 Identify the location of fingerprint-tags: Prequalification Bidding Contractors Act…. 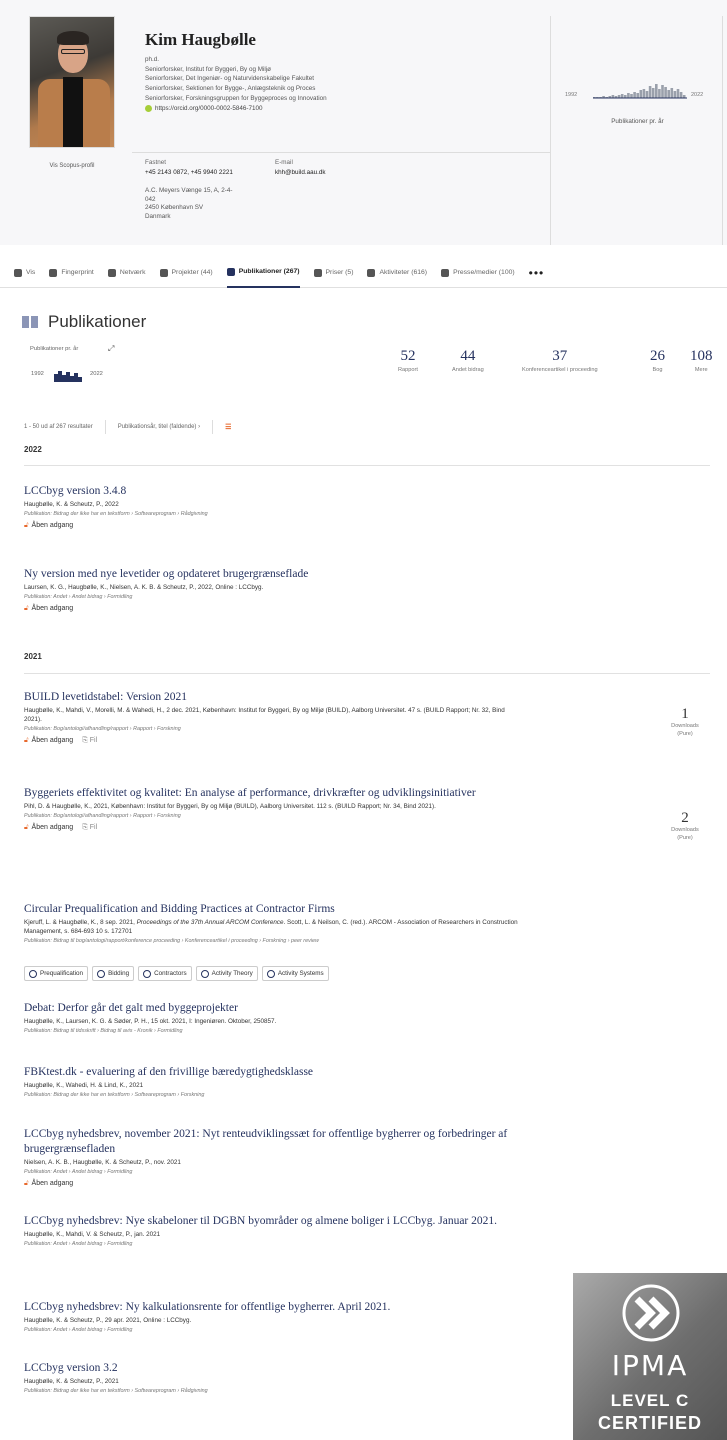
(176, 973).